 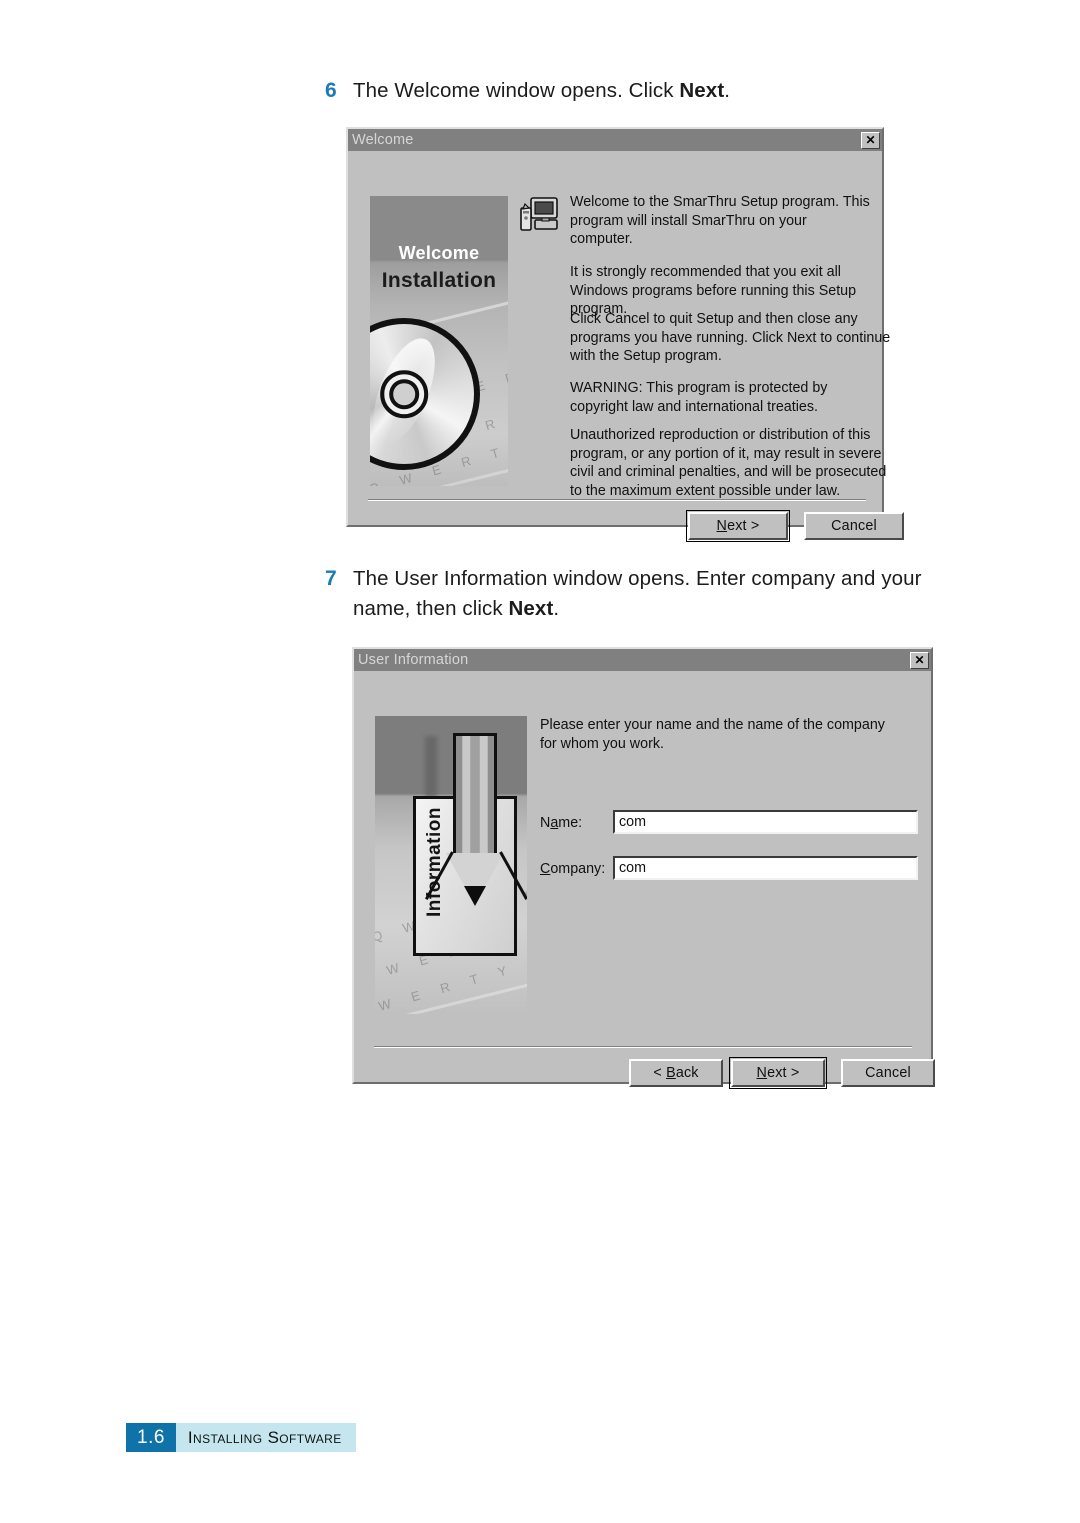 I want to click on pencil-lead, so click(x=475, y=896).